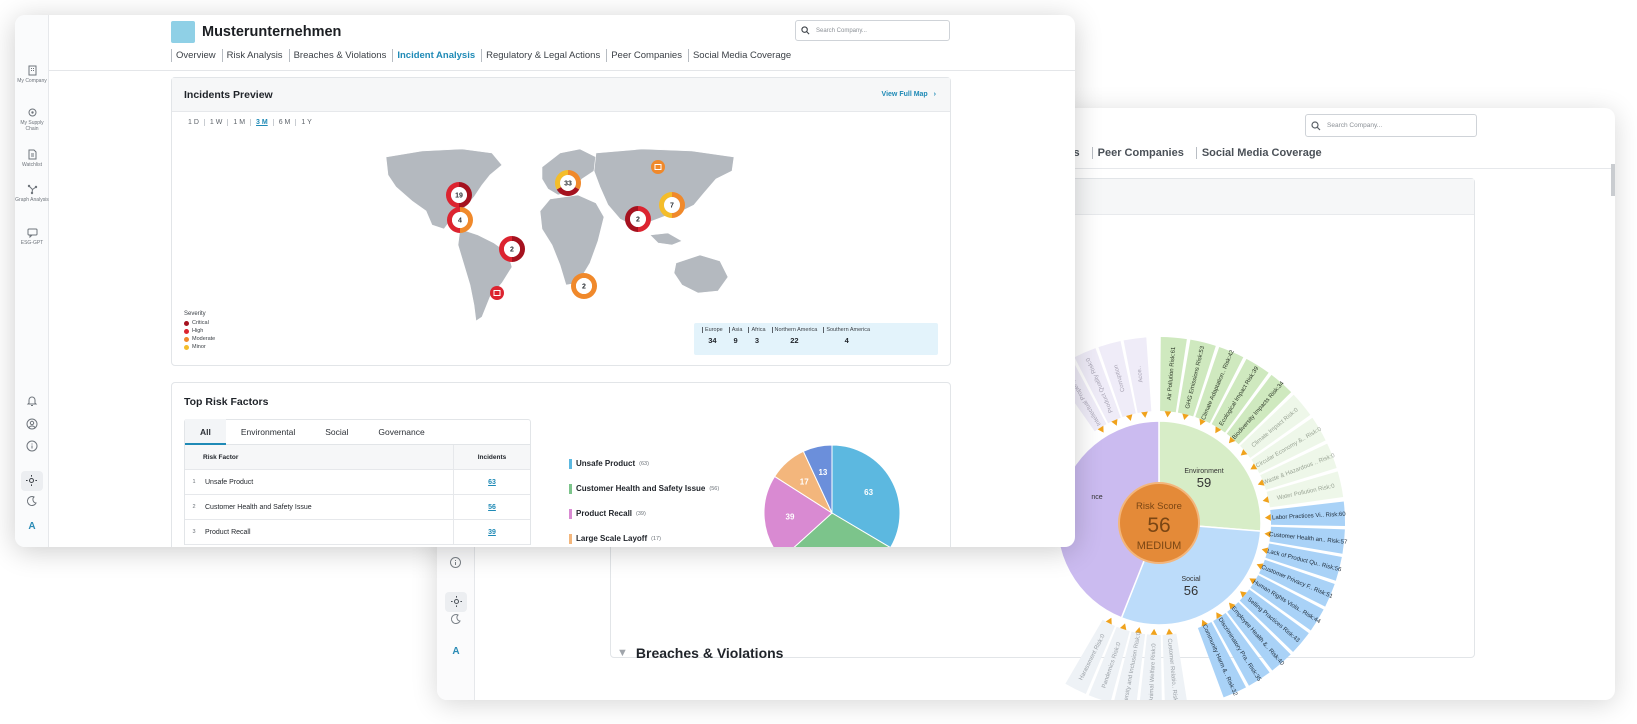  What do you see at coordinates (32, 189) in the screenshot?
I see `graph-icon` at bounding box center [32, 189].